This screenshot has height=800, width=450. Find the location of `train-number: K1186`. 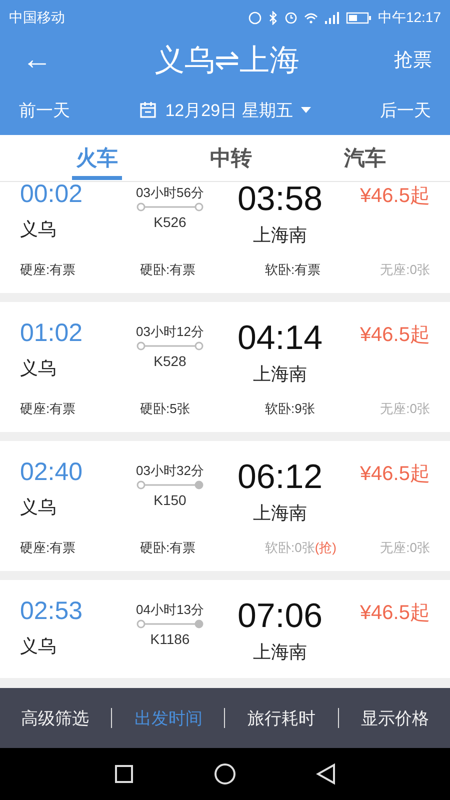

train-number: K1186 is located at coordinates (170, 639).